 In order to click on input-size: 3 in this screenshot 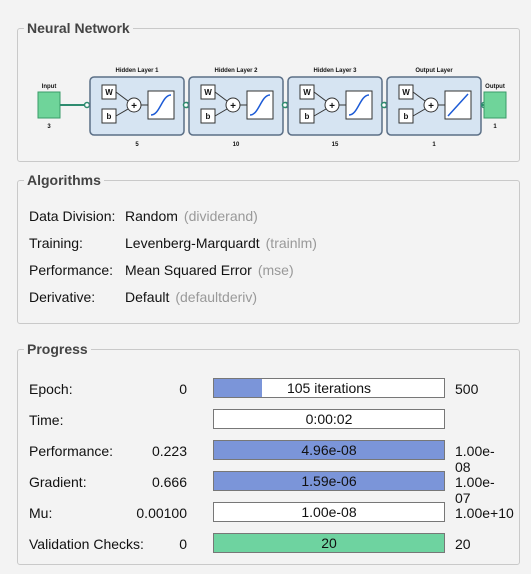, I will do `click(49, 127)`.